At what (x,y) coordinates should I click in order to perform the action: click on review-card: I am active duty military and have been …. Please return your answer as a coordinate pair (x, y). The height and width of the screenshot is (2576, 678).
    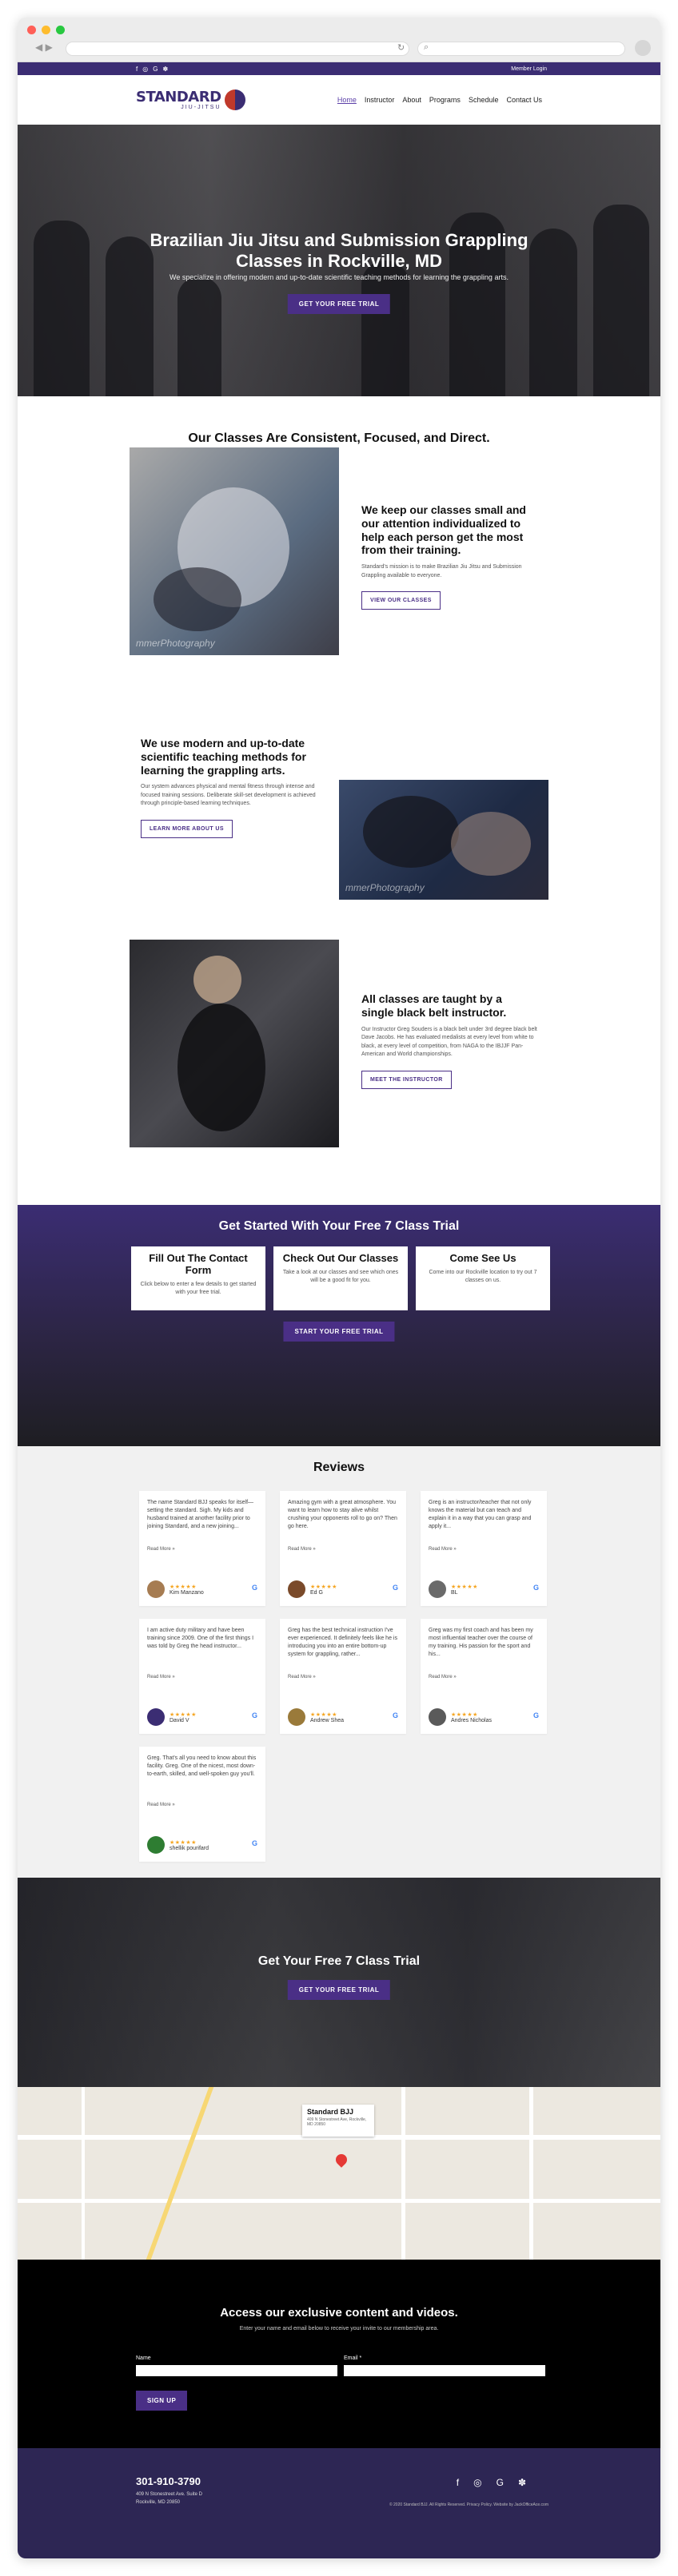
    Looking at the image, I should click on (202, 1676).